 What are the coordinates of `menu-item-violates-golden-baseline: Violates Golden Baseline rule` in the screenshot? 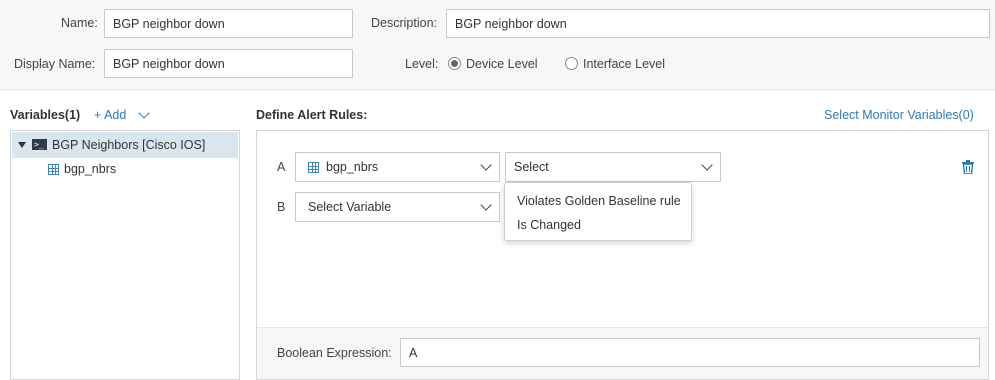 It's located at (599, 201).